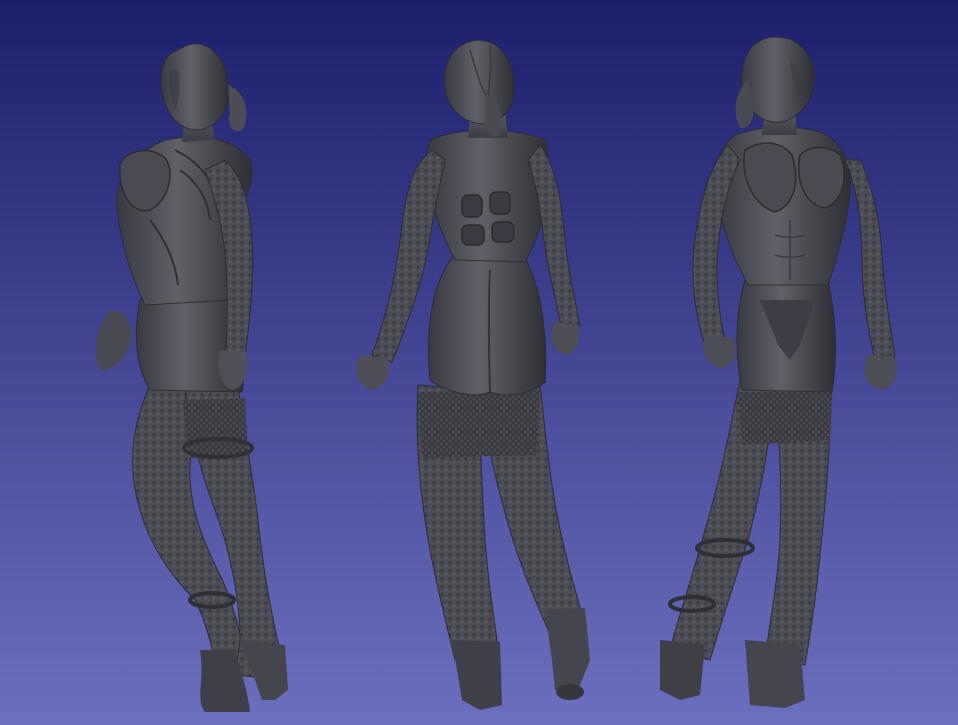 This screenshot has height=725, width=958. Describe the element at coordinates (215, 428) in the screenshot. I see `figure-knee-mesh` at that location.